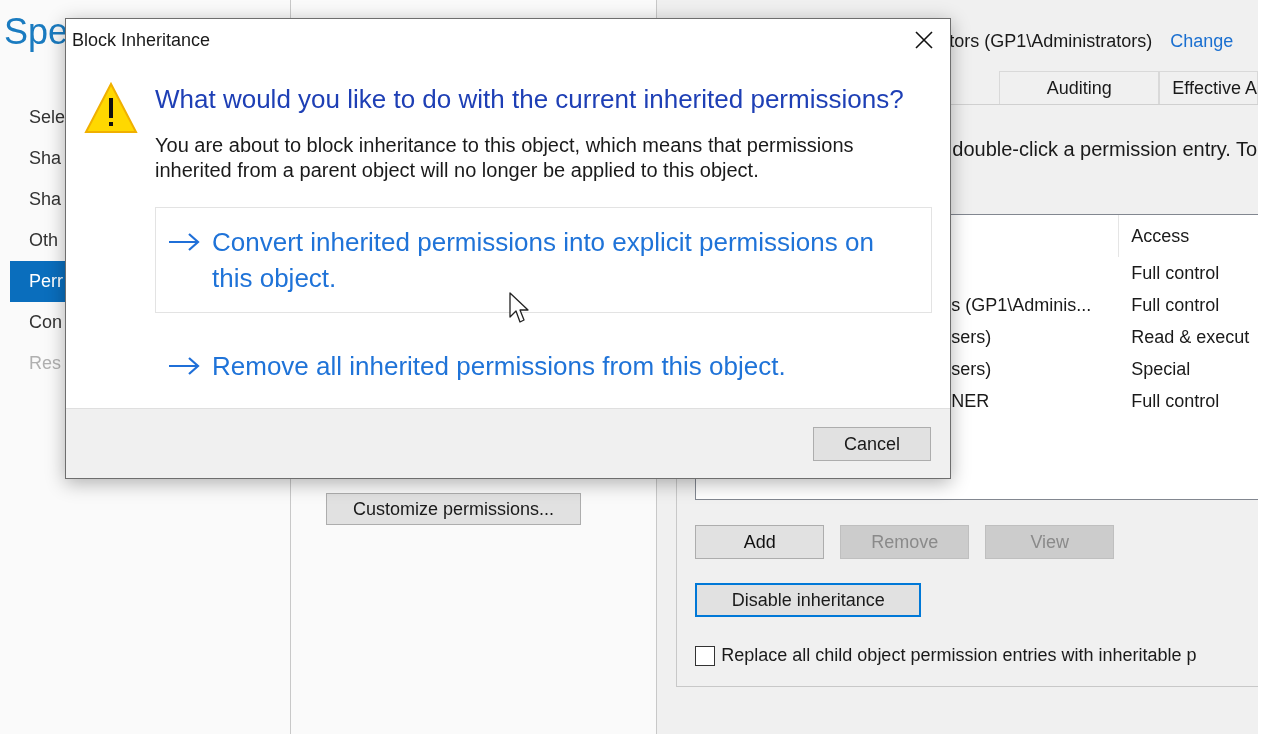 The width and height of the screenshot is (1276, 734). Describe the element at coordinates (808, 600) in the screenshot. I see `disable-inheritance-button: Disable inheritance` at that location.